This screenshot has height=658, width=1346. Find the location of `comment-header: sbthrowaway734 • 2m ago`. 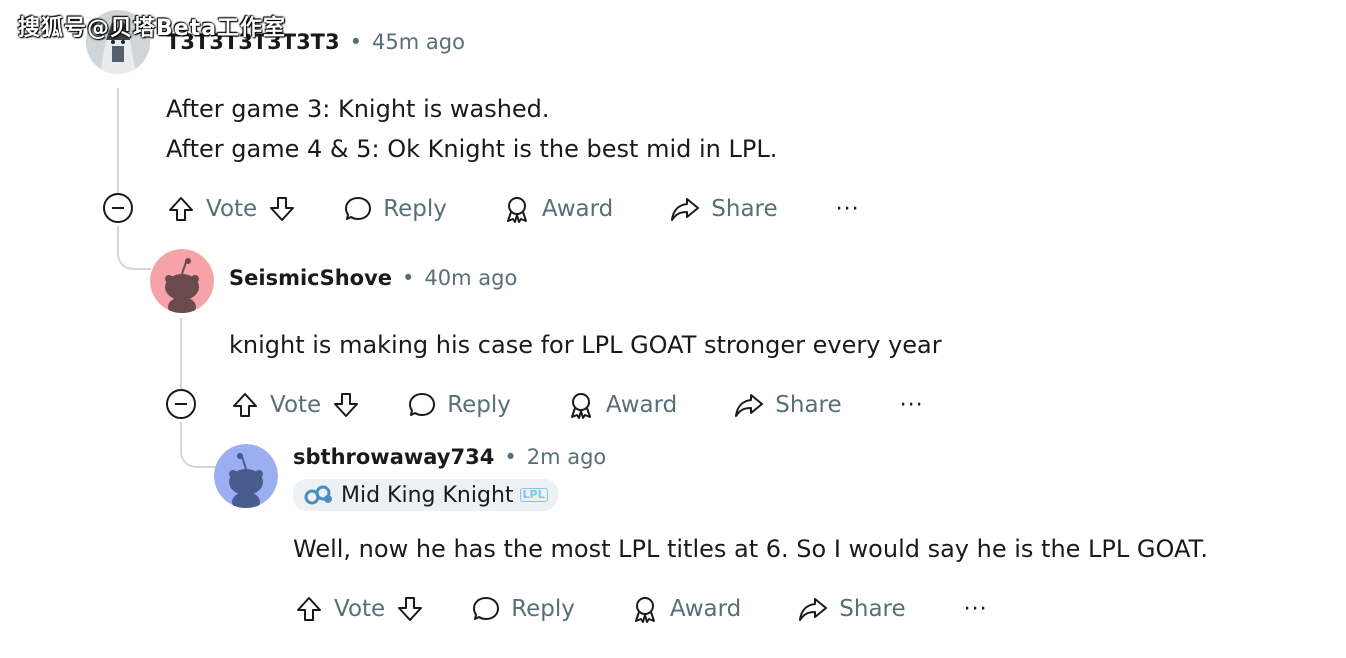

comment-header: sbthrowaway734 • 2m ago is located at coordinates (449, 457).